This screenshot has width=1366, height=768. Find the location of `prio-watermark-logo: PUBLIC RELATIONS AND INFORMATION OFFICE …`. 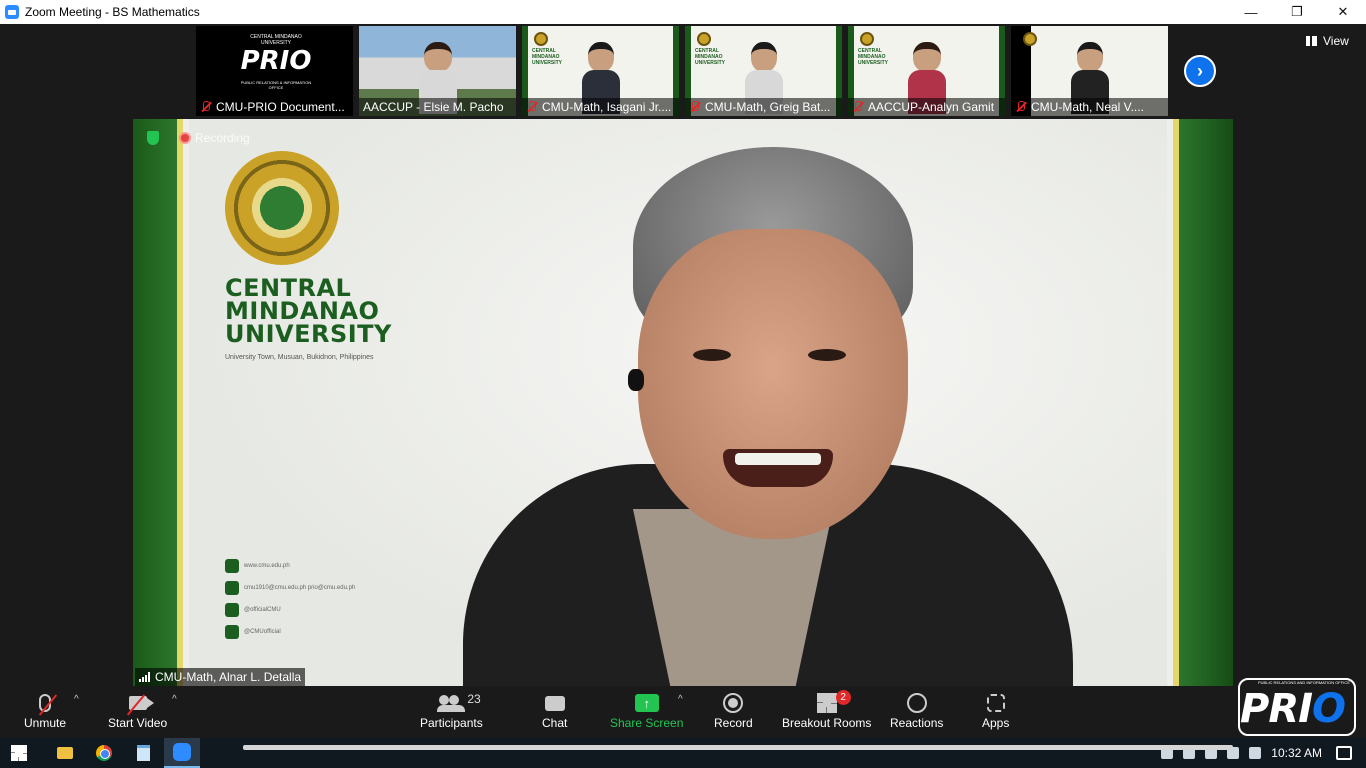

prio-watermark-logo: PUBLIC RELATIONS AND INFORMATION OFFICE … is located at coordinates (1291, 708).